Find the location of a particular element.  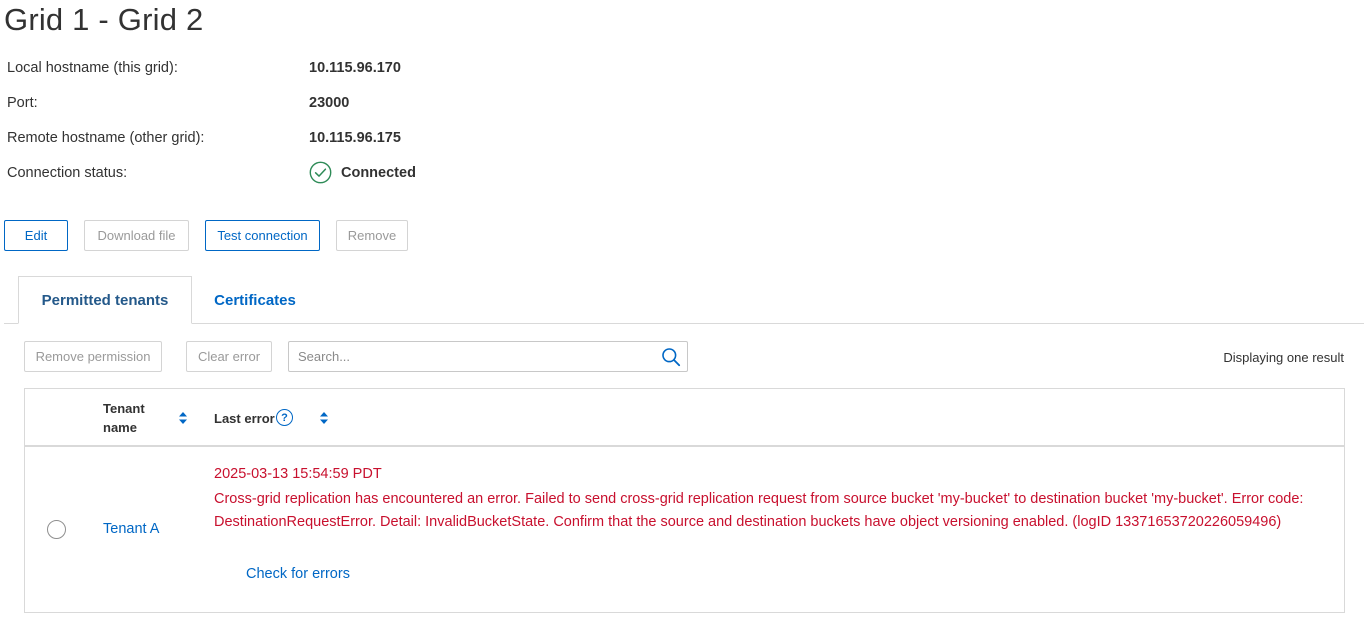

edit-button: Edit is located at coordinates (36, 235).